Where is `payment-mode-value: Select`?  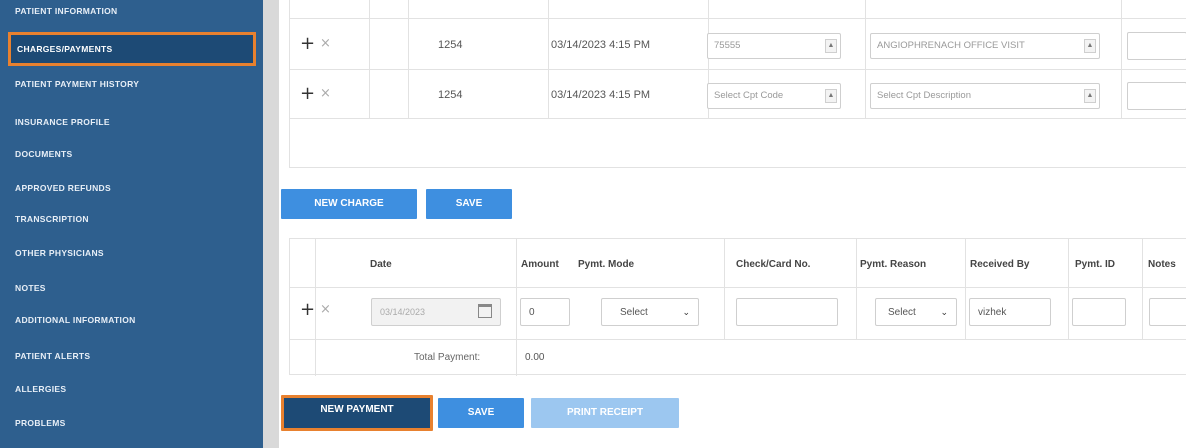 payment-mode-value: Select is located at coordinates (634, 312).